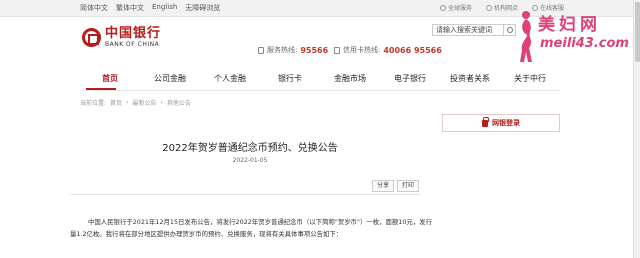  What do you see at coordinates (150, 8) in the screenshot?
I see `language-links: 简体中文 繁体中文 English 无障碍浏览` at bounding box center [150, 8].